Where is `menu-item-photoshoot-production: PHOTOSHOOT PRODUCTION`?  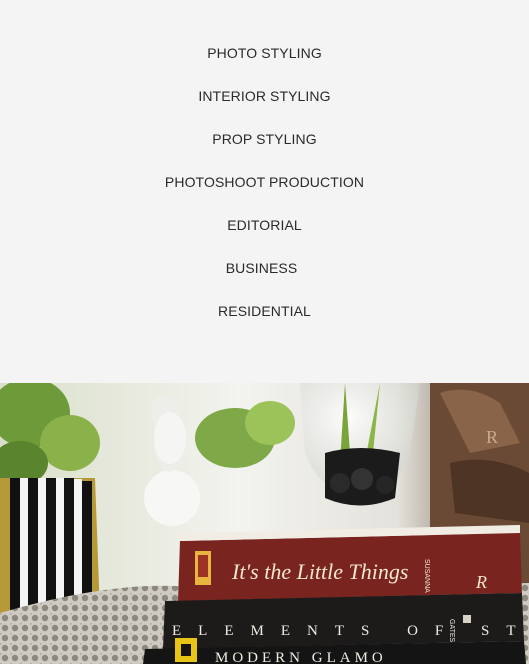 menu-item-photoshoot-production: PHOTOSHOOT PRODUCTION is located at coordinates (264, 182).